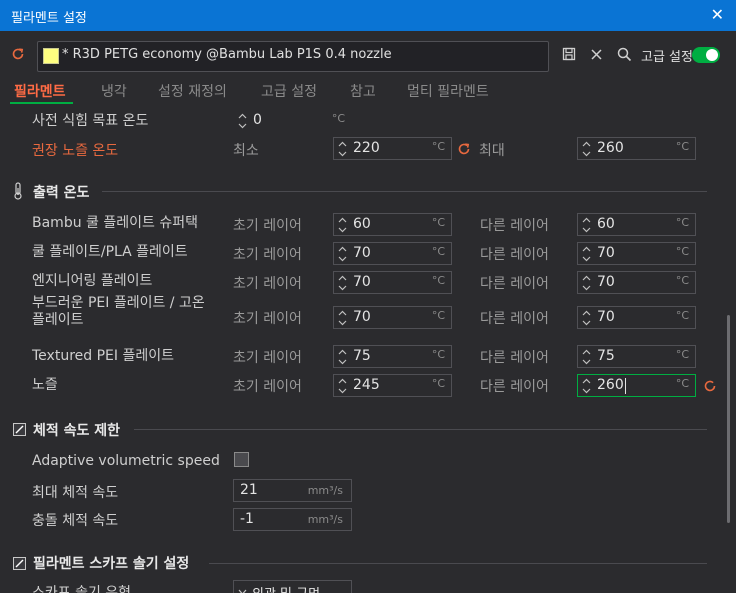 This screenshot has width=736, height=593. I want to click on search-icon, so click(624, 54).